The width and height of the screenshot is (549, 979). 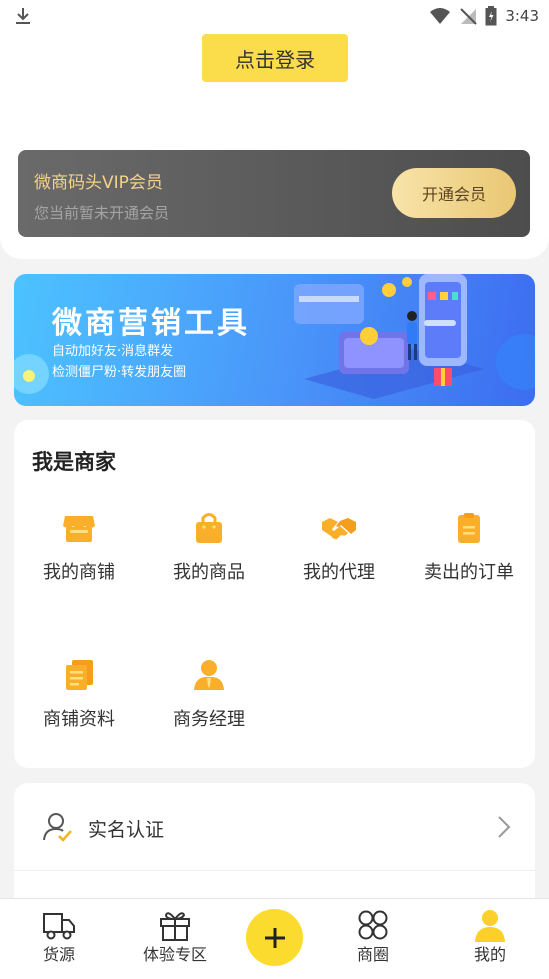 I want to click on plus-icon, so click(x=274, y=937).